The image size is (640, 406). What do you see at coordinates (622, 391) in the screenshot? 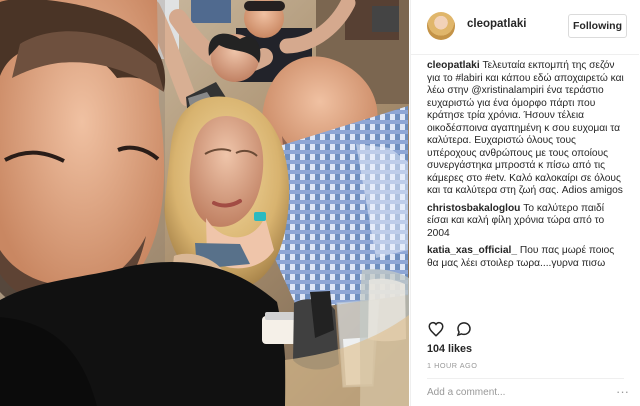
I see `more-options-icon: ···` at bounding box center [622, 391].